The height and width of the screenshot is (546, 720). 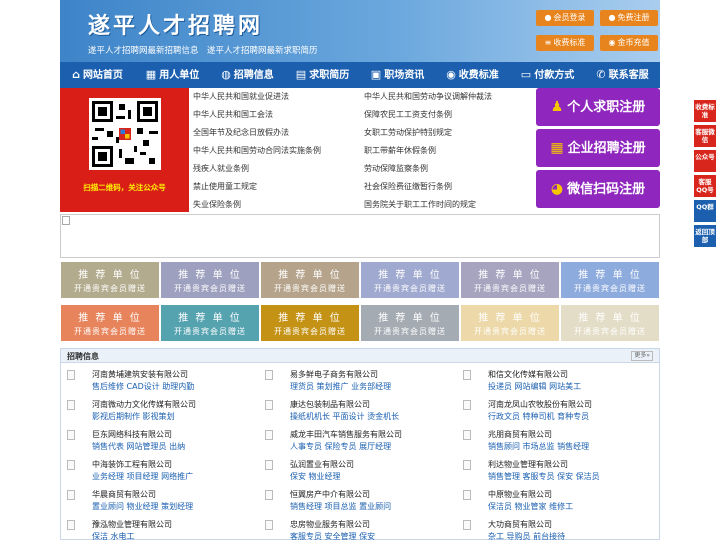 What do you see at coordinates (705, 111) in the screenshot?
I see `side-button: 收费标准` at bounding box center [705, 111].